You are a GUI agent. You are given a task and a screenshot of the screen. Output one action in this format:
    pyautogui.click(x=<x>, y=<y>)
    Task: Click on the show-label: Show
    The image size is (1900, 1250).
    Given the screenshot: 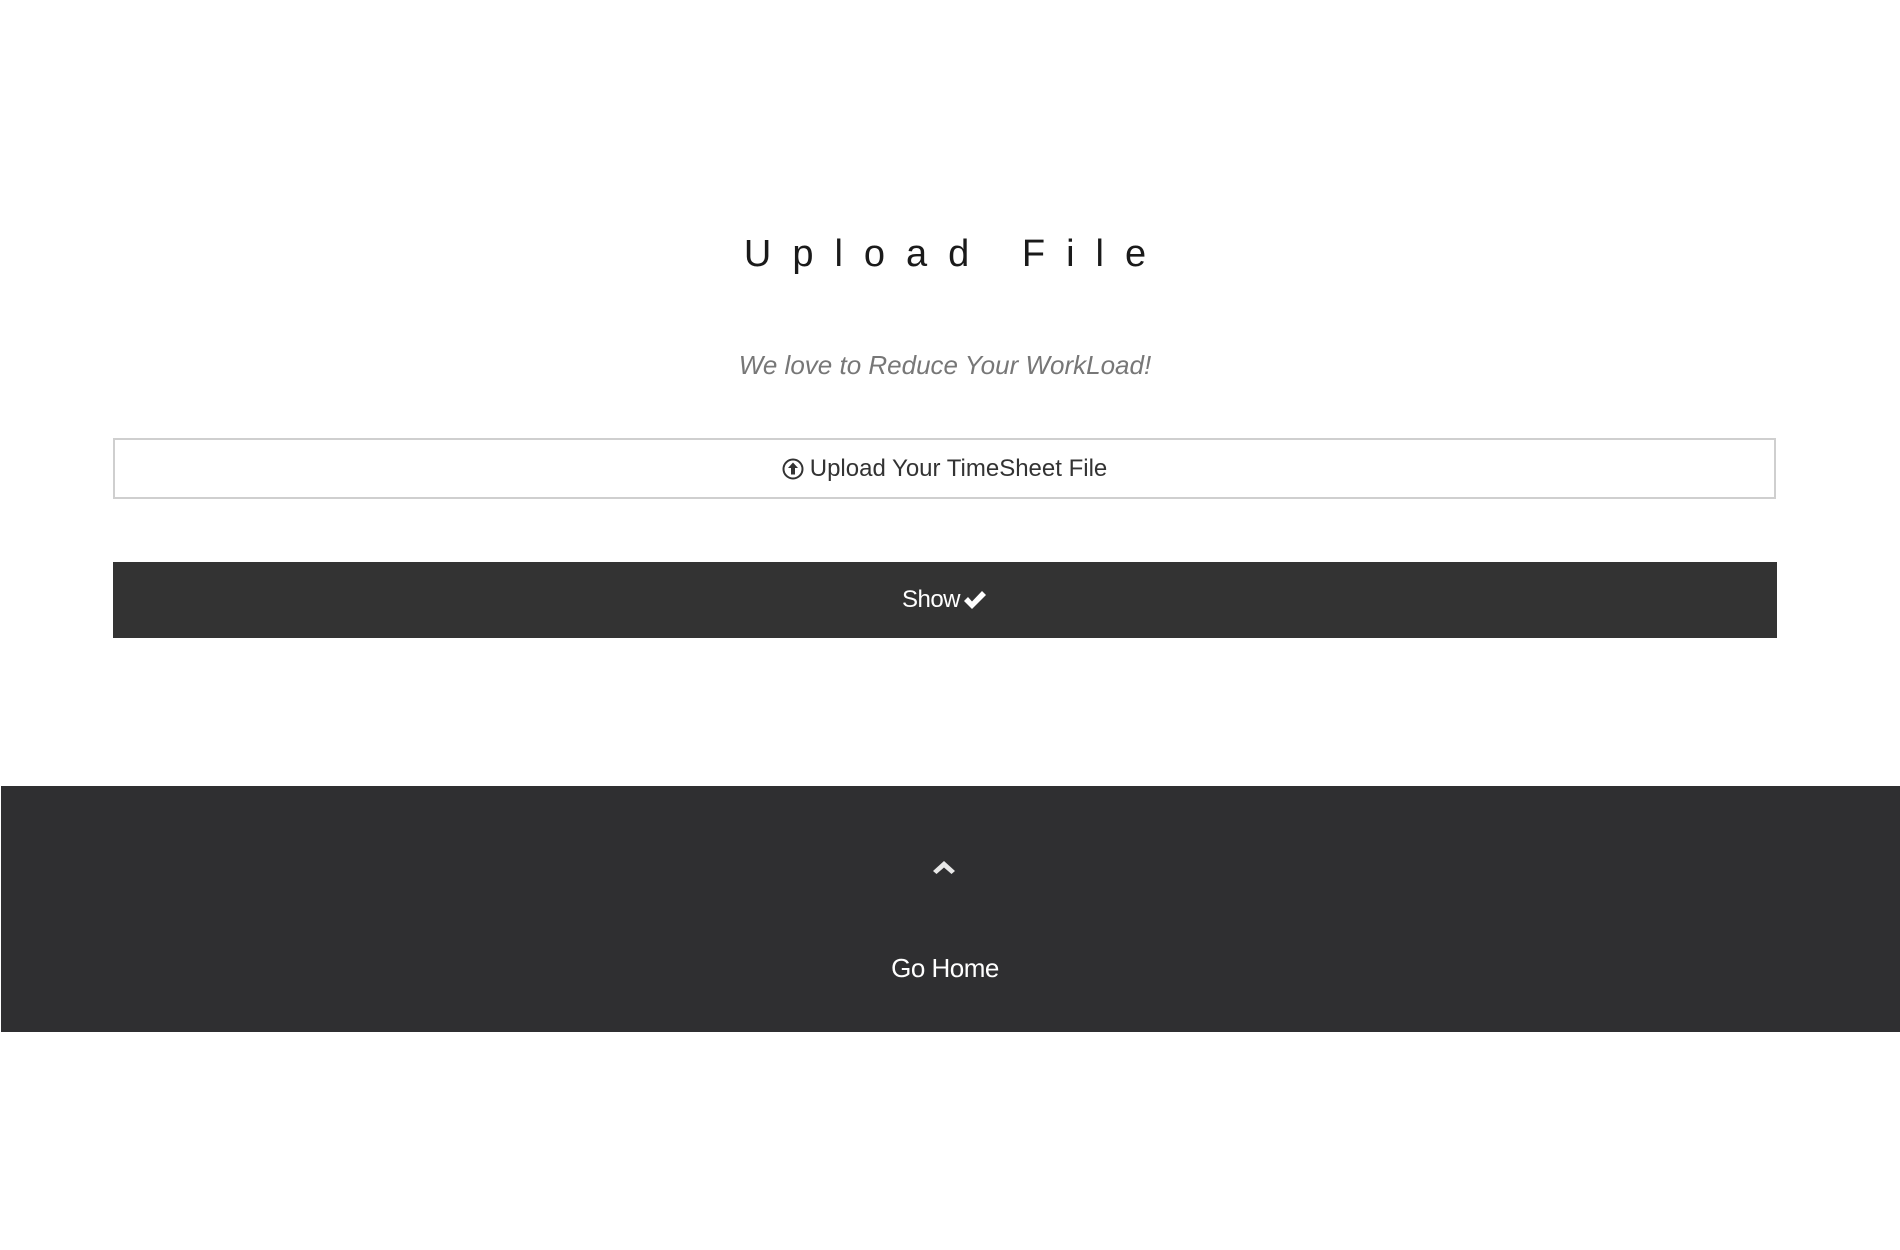 What is the action you would take?
    pyautogui.click(x=931, y=599)
    